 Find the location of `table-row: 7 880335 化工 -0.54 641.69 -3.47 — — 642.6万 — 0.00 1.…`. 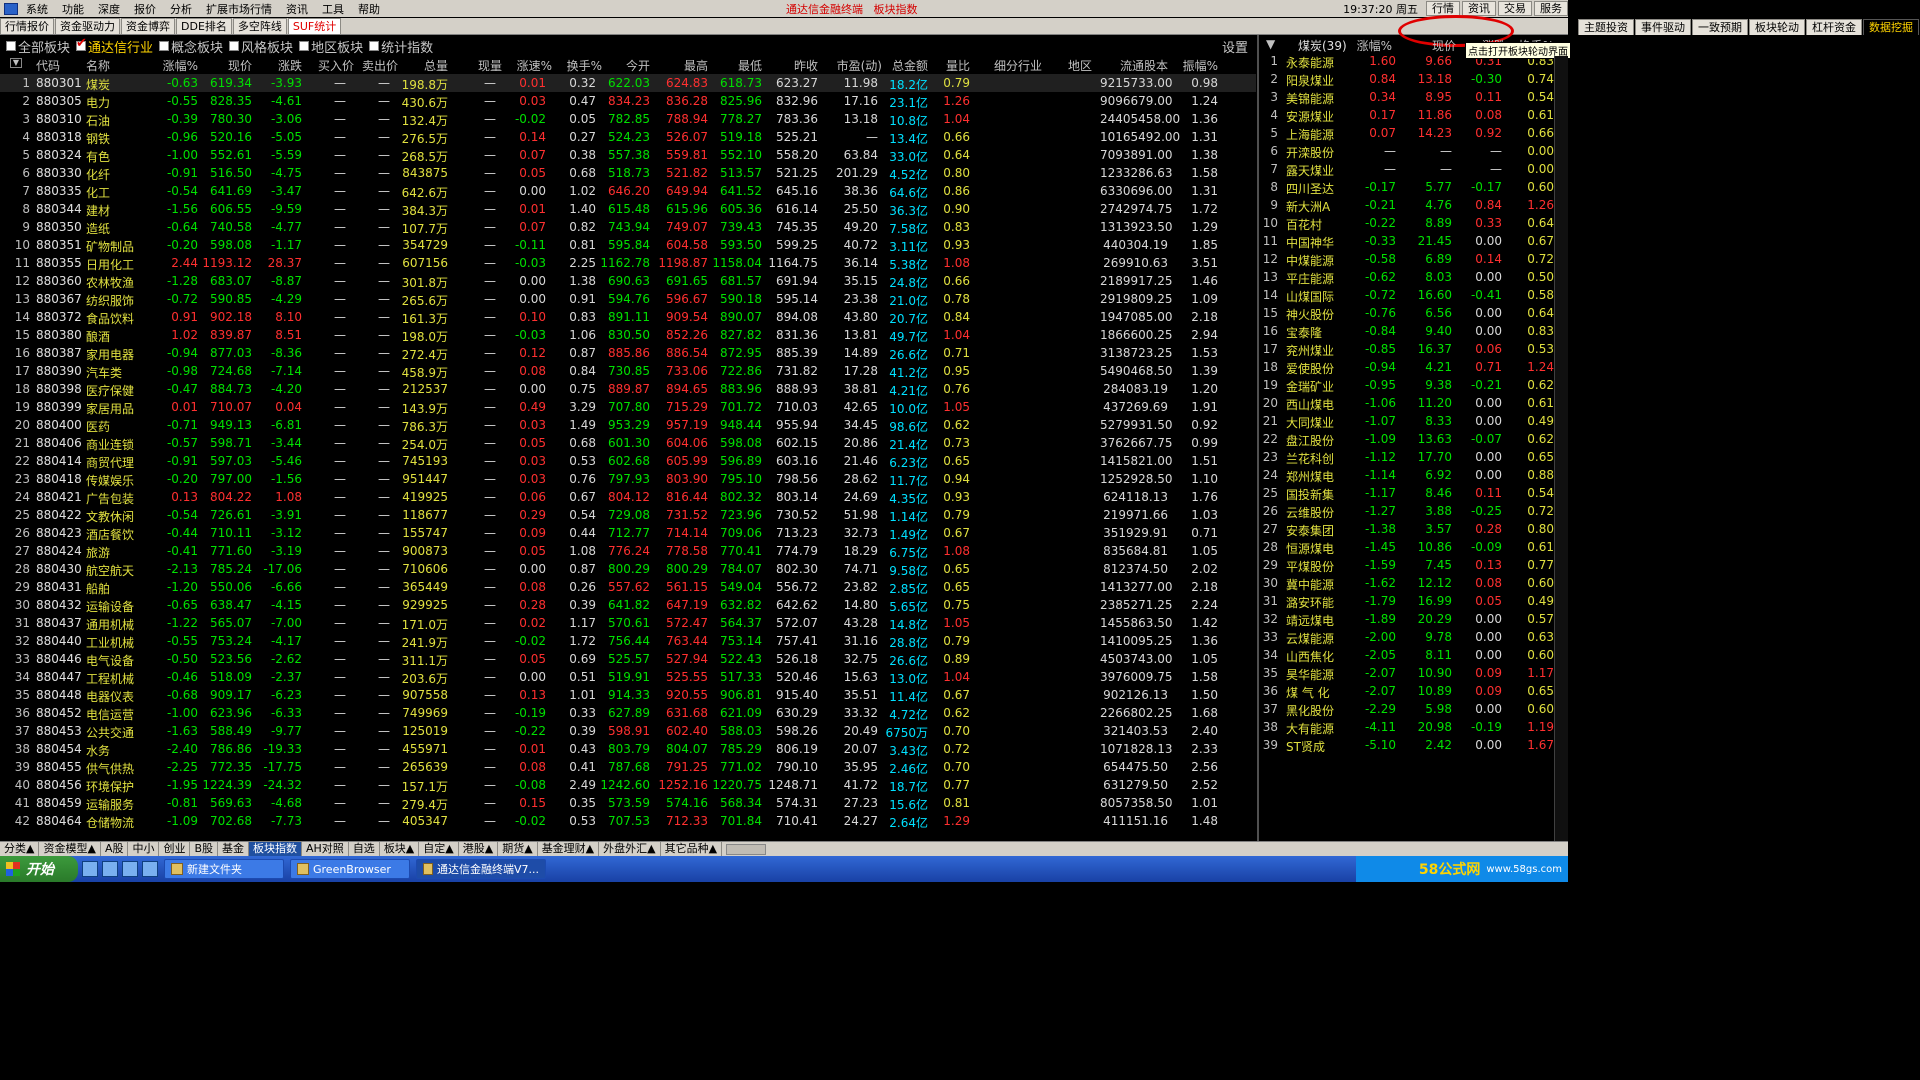

table-row: 7 880335 化工 -0.54 641.69 -3.47 — — 642.6万 — 0.00 1.… is located at coordinates (628, 191).